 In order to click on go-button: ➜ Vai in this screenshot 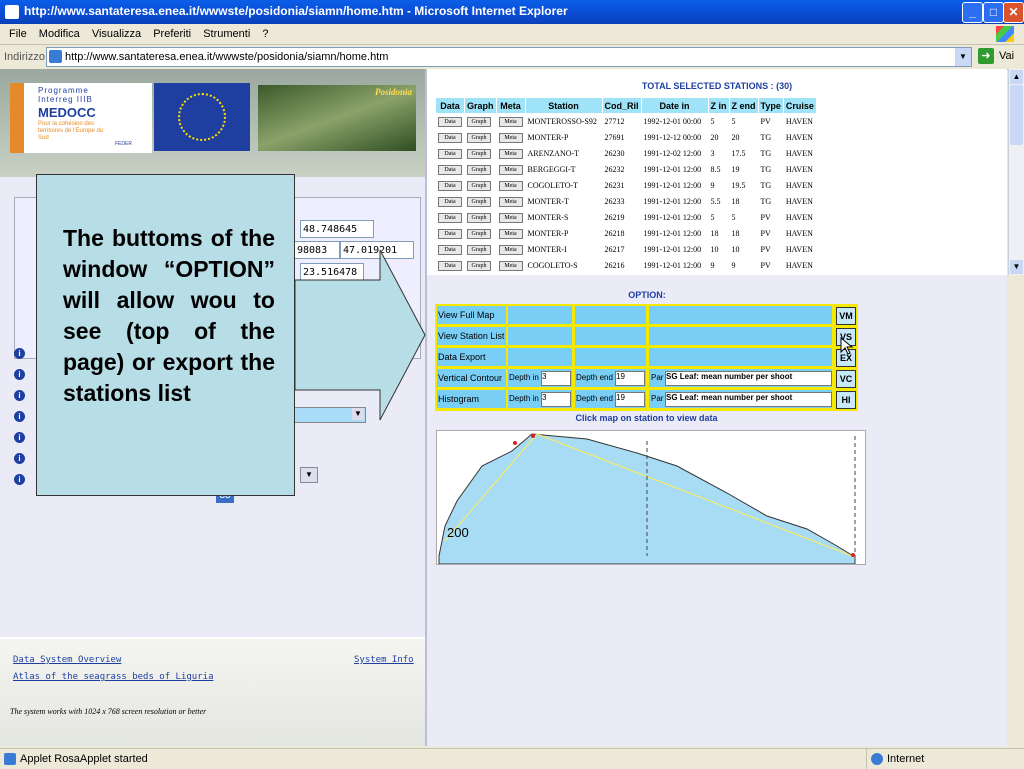, I will do `click(999, 56)`.